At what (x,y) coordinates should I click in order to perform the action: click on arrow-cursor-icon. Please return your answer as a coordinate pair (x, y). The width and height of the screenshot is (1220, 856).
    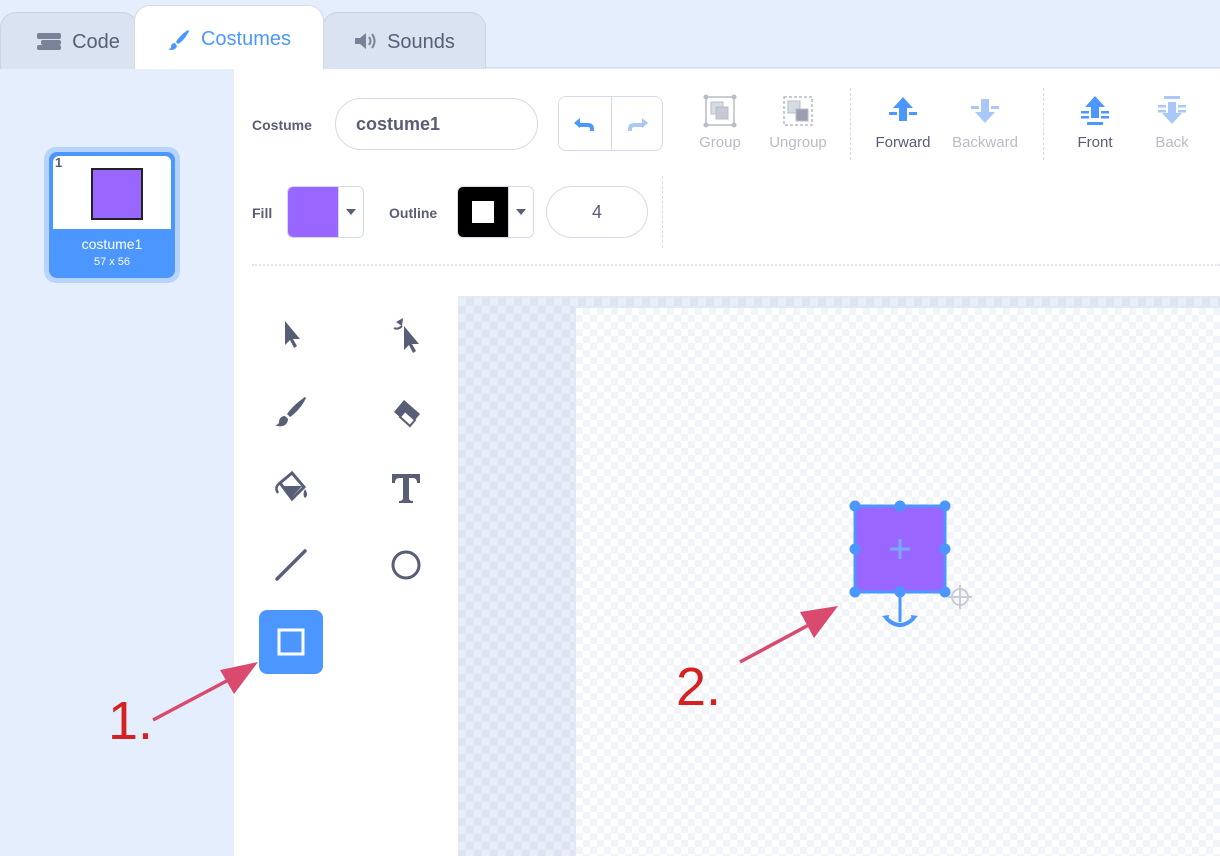
    Looking at the image, I should click on (292, 334).